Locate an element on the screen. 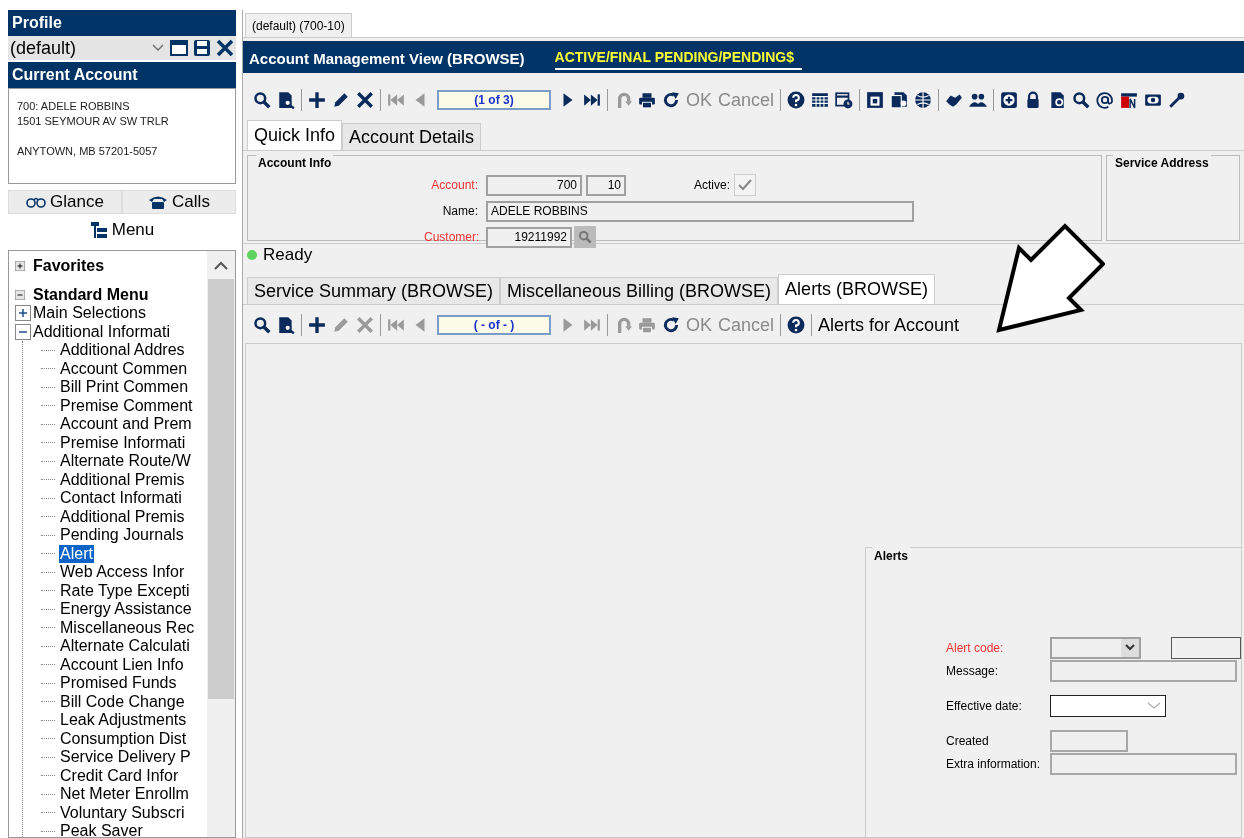 Image resolution: width=1244 pixels, height=838 pixels. tree-item: Leak Adjustments is located at coordinates (123, 720).